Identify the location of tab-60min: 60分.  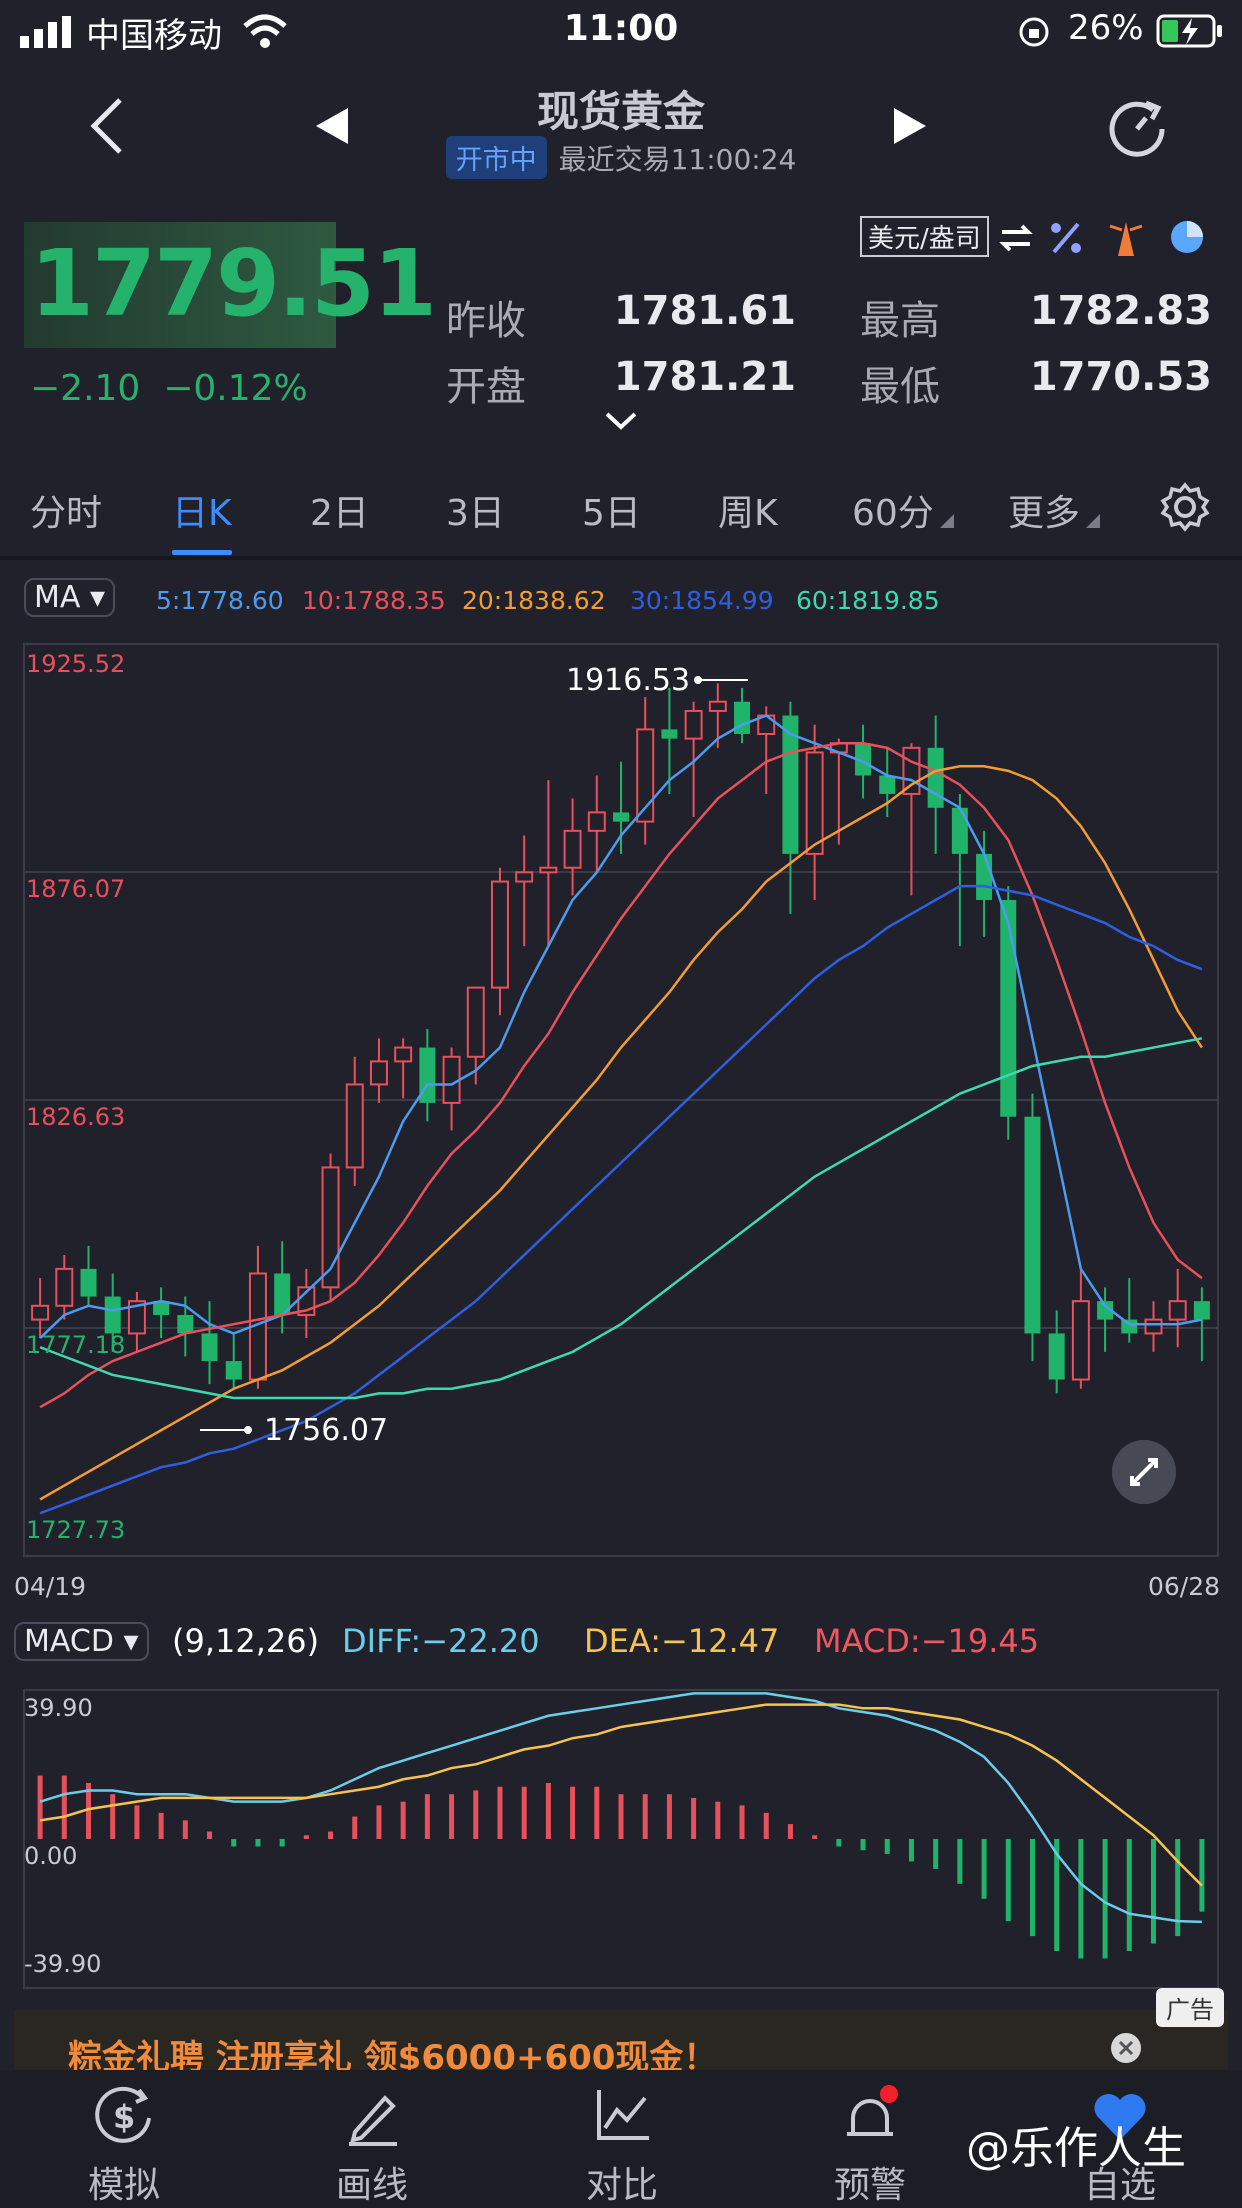
(893, 510).